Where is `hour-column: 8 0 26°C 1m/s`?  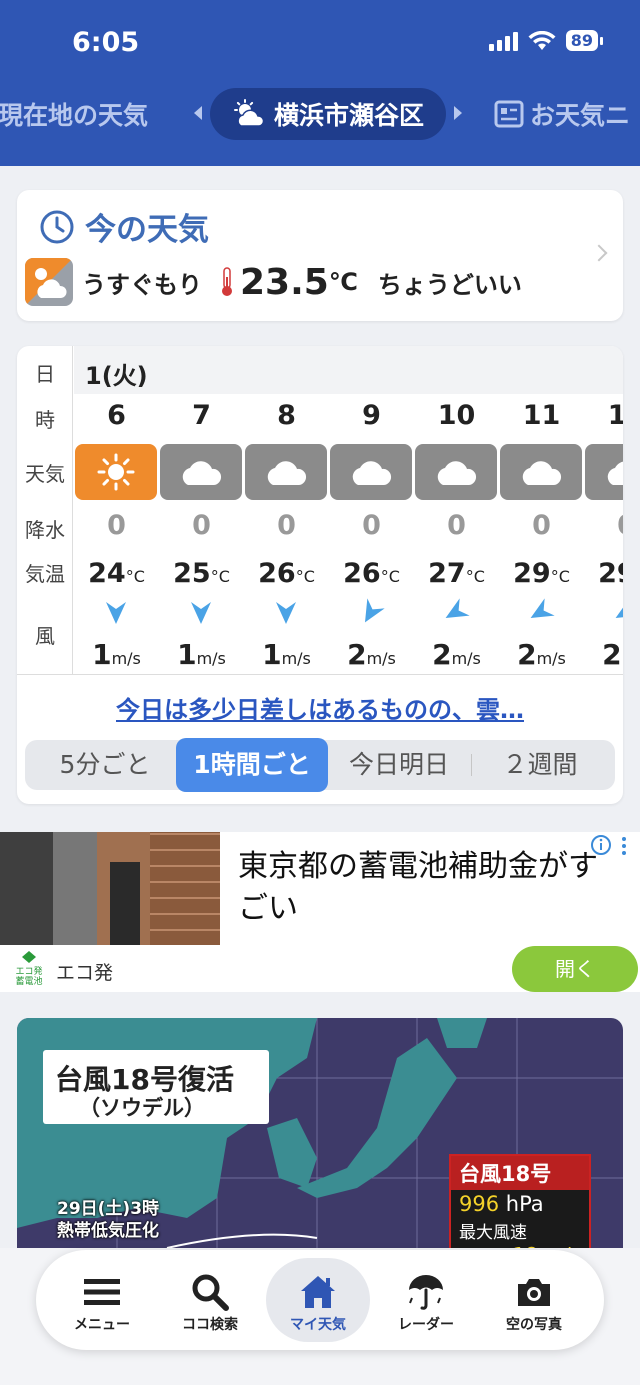
hour-column: 8 0 26°C 1m/s is located at coordinates (286, 534).